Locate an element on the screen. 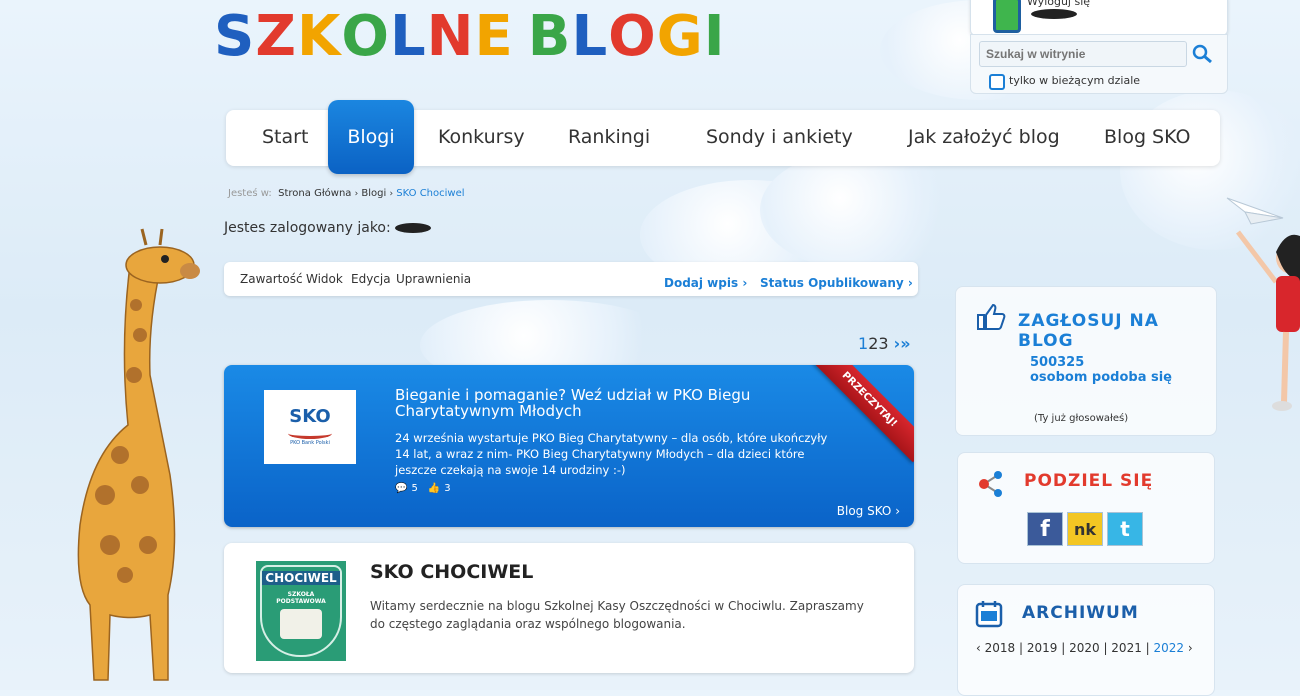  breadcrumb-prefix: Jesteś w: is located at coordinates (250, 193).